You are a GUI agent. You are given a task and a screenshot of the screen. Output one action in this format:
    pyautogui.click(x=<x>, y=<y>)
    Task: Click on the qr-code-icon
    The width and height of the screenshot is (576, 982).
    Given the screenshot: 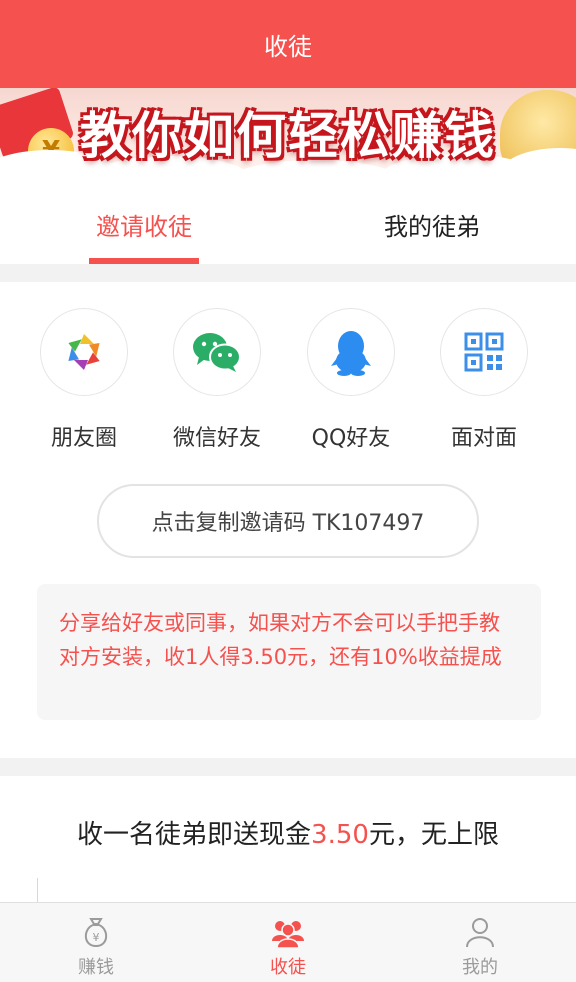 What is the action you would take?
    pyautogui.click(x=484, y=352)
    